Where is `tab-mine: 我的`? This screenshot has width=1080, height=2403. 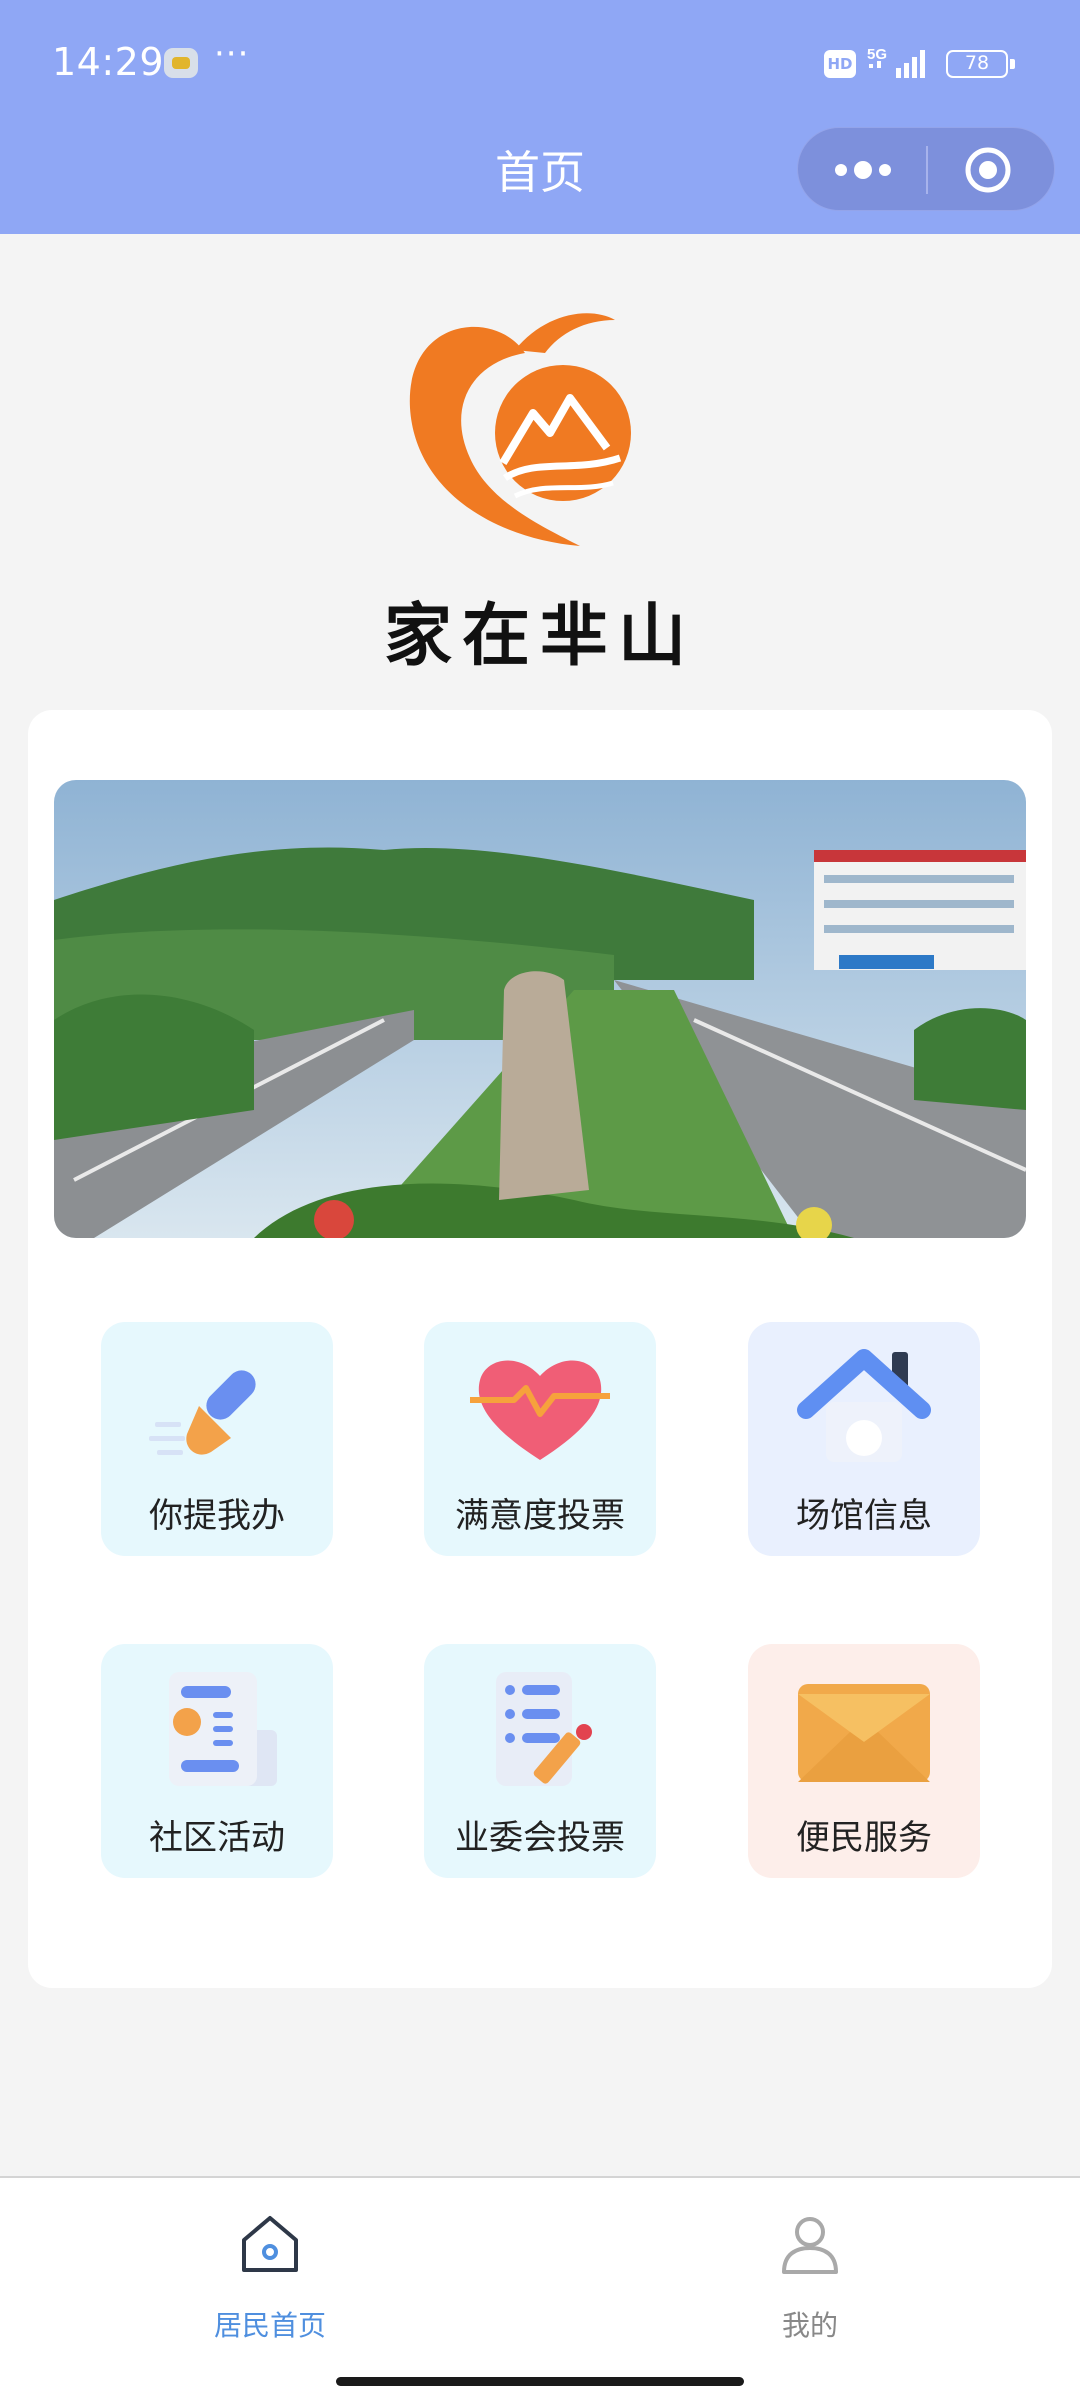
tab-mine: 我的 is located at coordinates (810, 2277).